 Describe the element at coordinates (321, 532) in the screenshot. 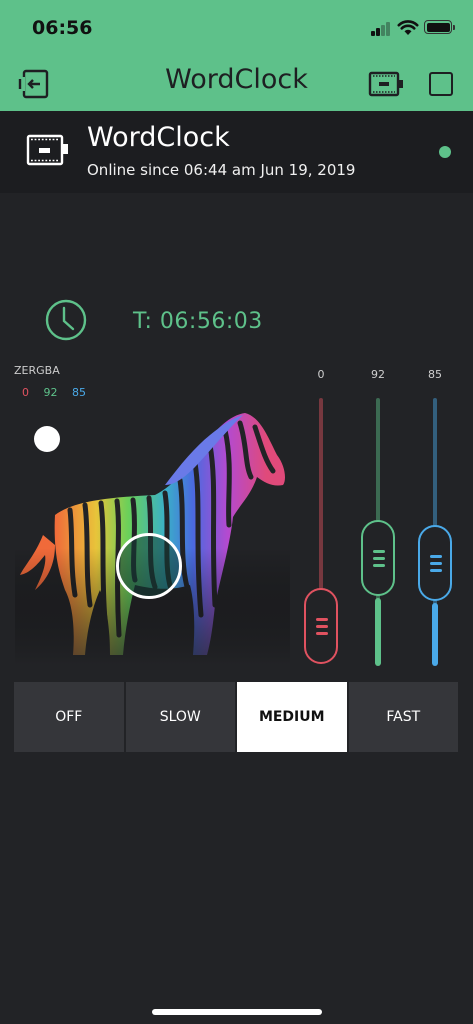

I see `slider-red` at that location.